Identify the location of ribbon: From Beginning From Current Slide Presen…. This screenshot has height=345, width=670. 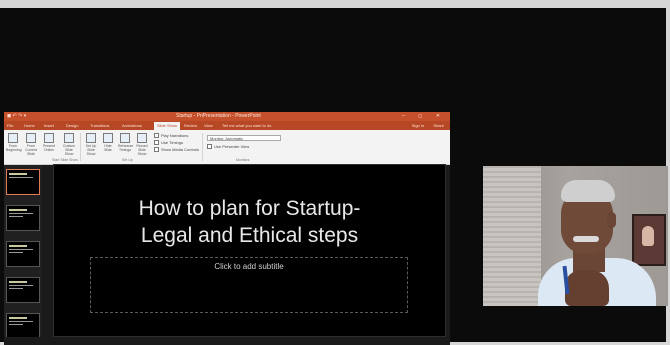
(227, 147).